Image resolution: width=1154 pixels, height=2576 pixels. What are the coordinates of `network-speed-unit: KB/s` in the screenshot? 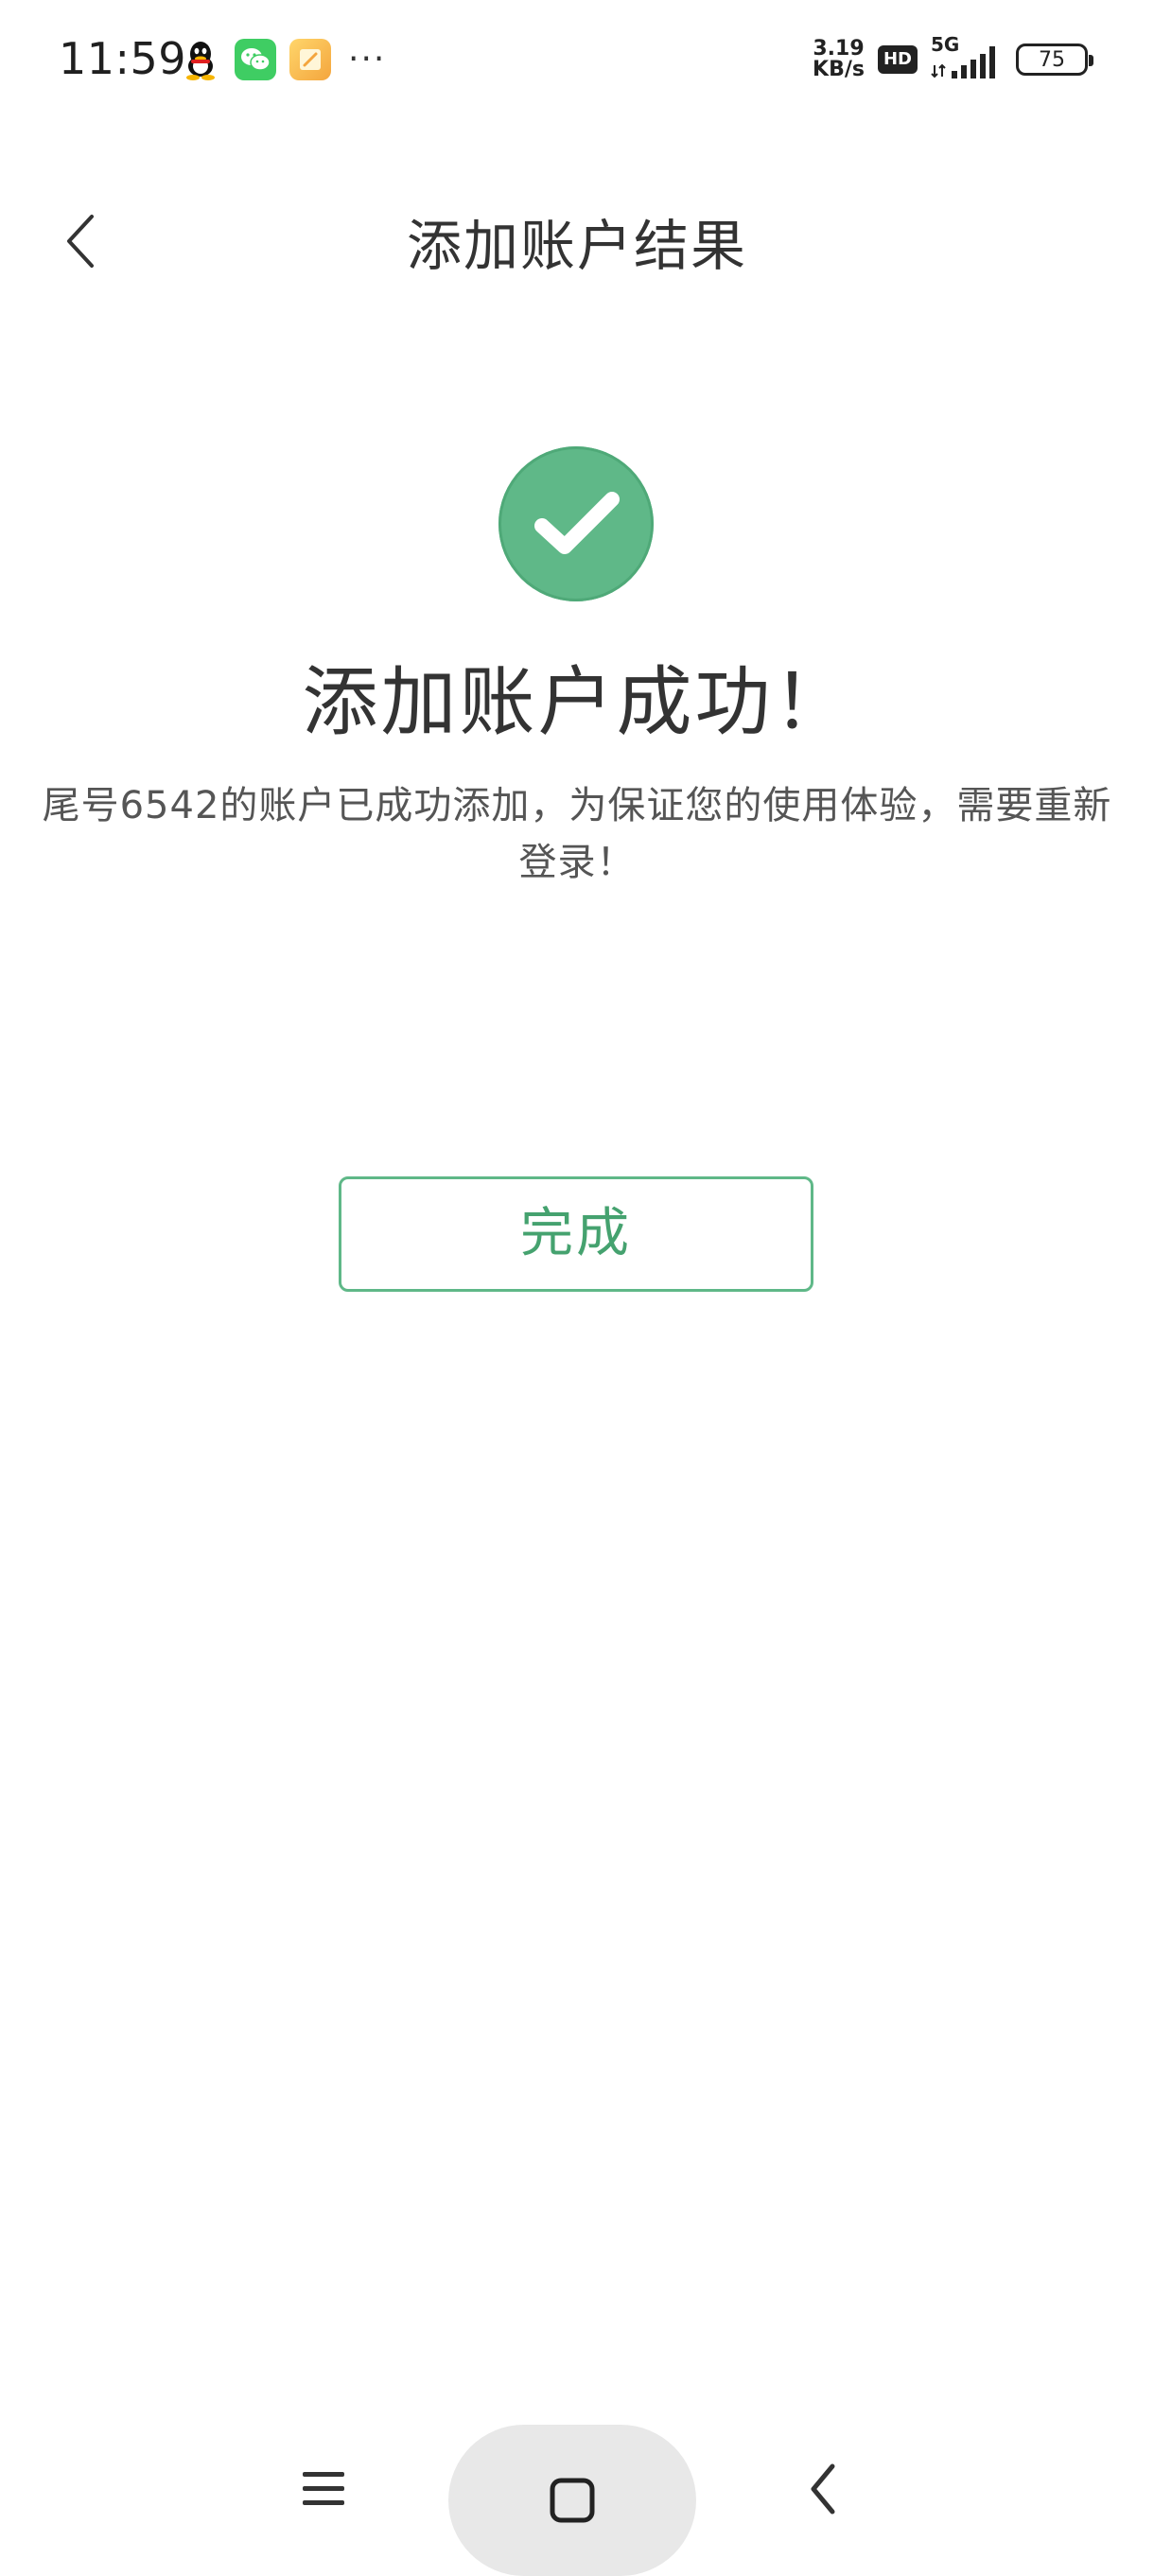 It's located at (839, 69).